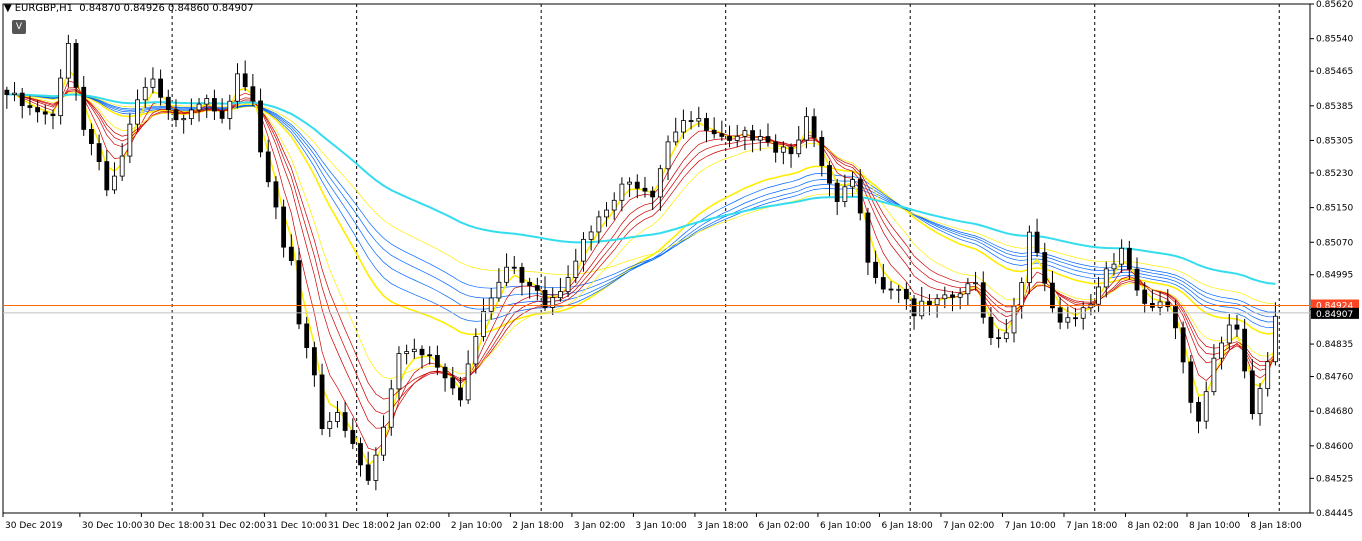 The height and width of the screenshot is (541, 1362). Describe the element at coordinates (477, 526) in the screenshot. I see `x-tick-label: 2 Jan 10:00` at that location.